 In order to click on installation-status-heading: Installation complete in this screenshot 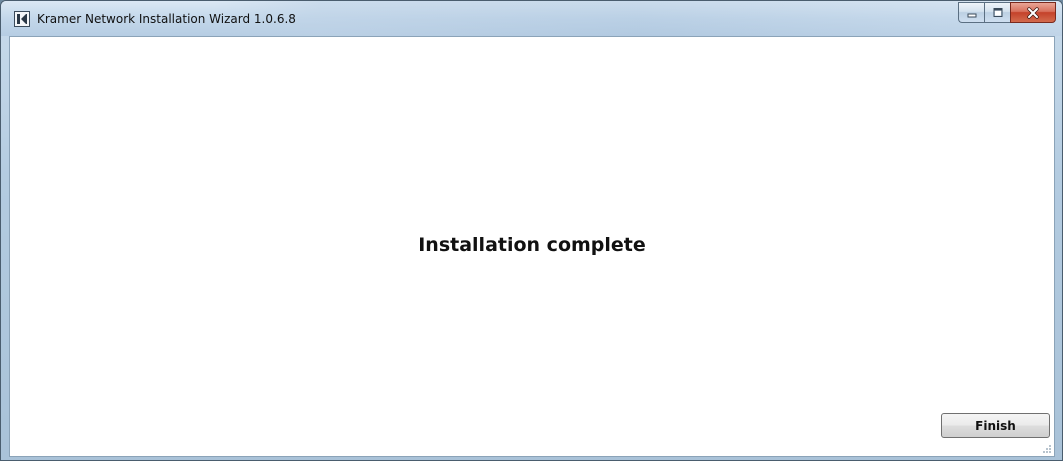, I will do `click(532, 245)`.